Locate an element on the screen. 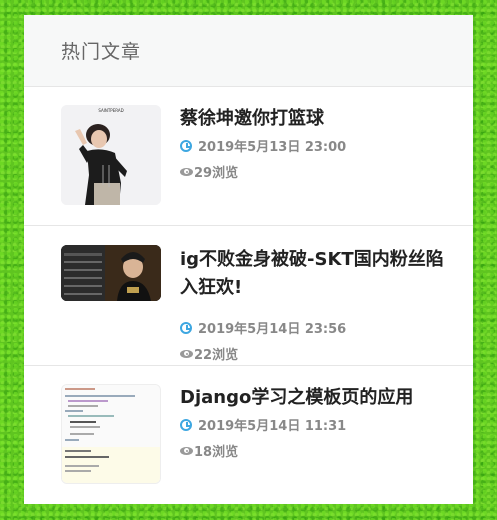  esports-scoreboard-image is located at coordinates (111, 273).